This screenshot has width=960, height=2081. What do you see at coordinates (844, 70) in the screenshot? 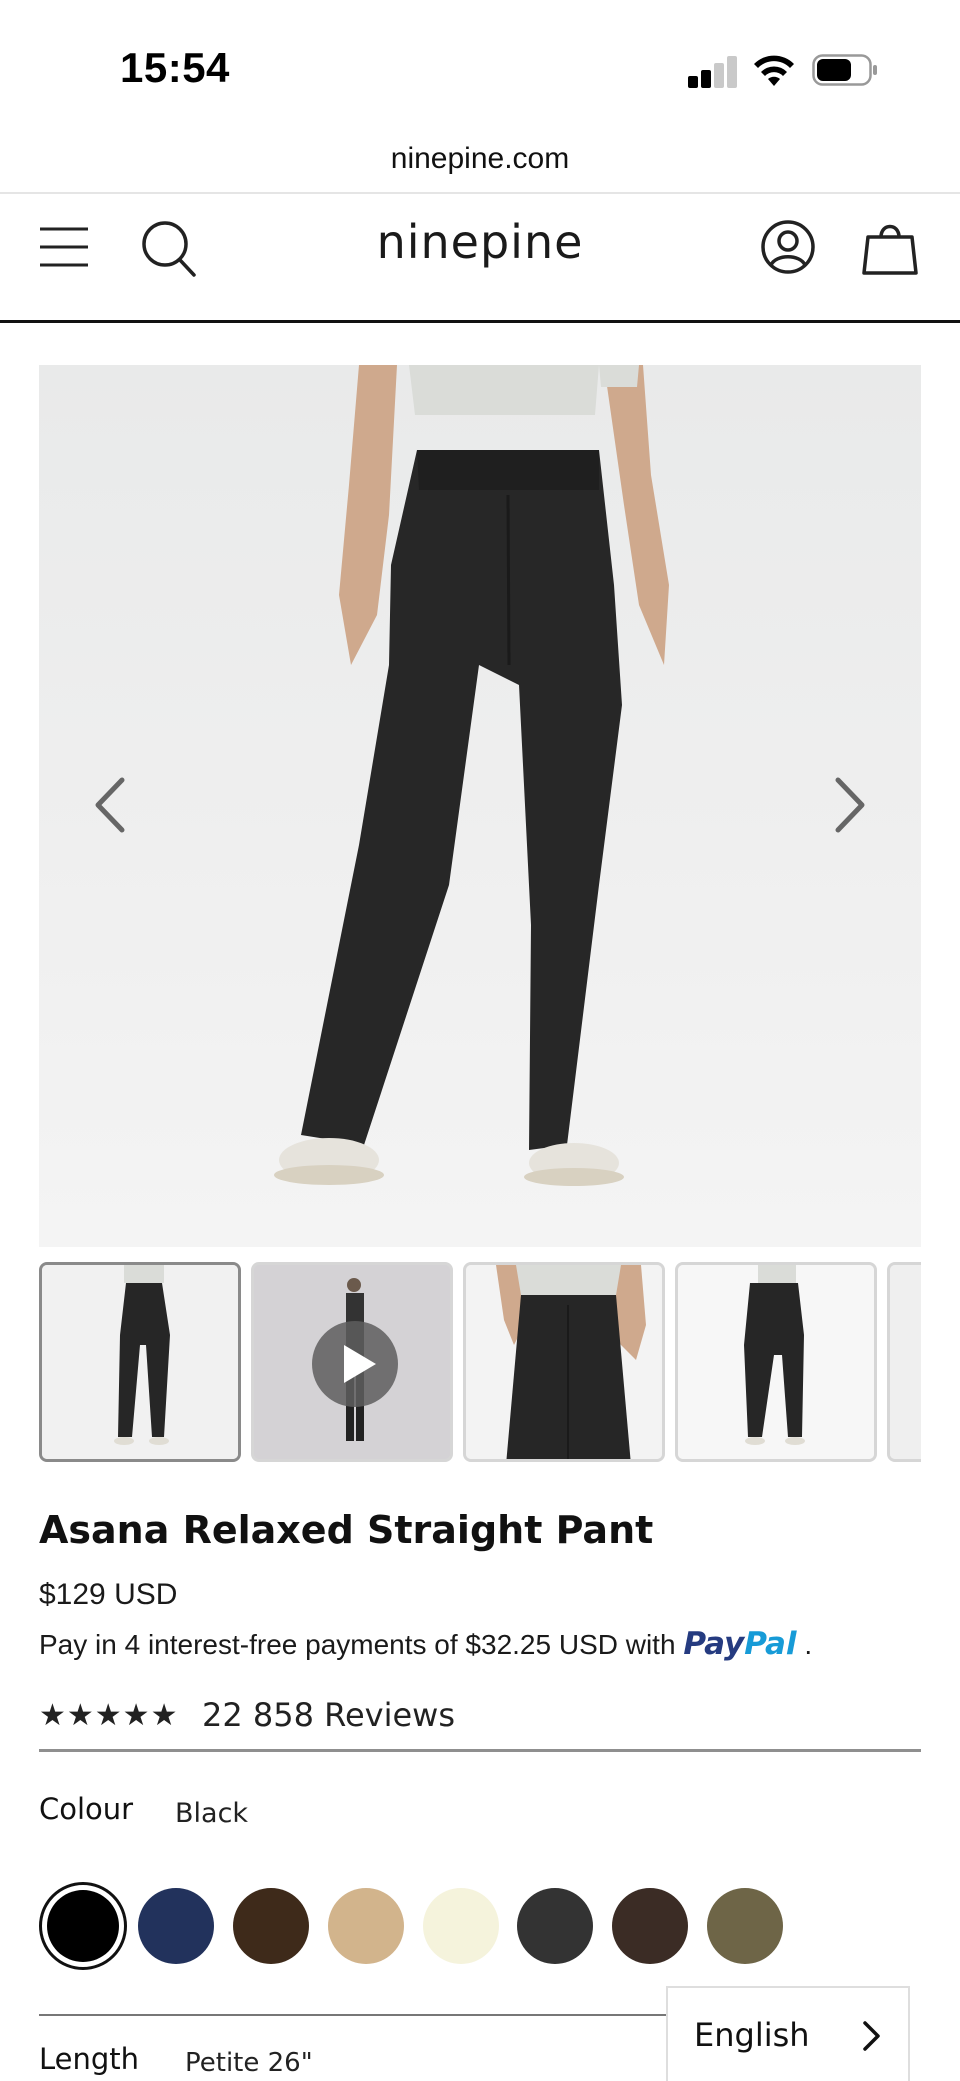
I see `battery-icon` at bounding box center [844, 70].